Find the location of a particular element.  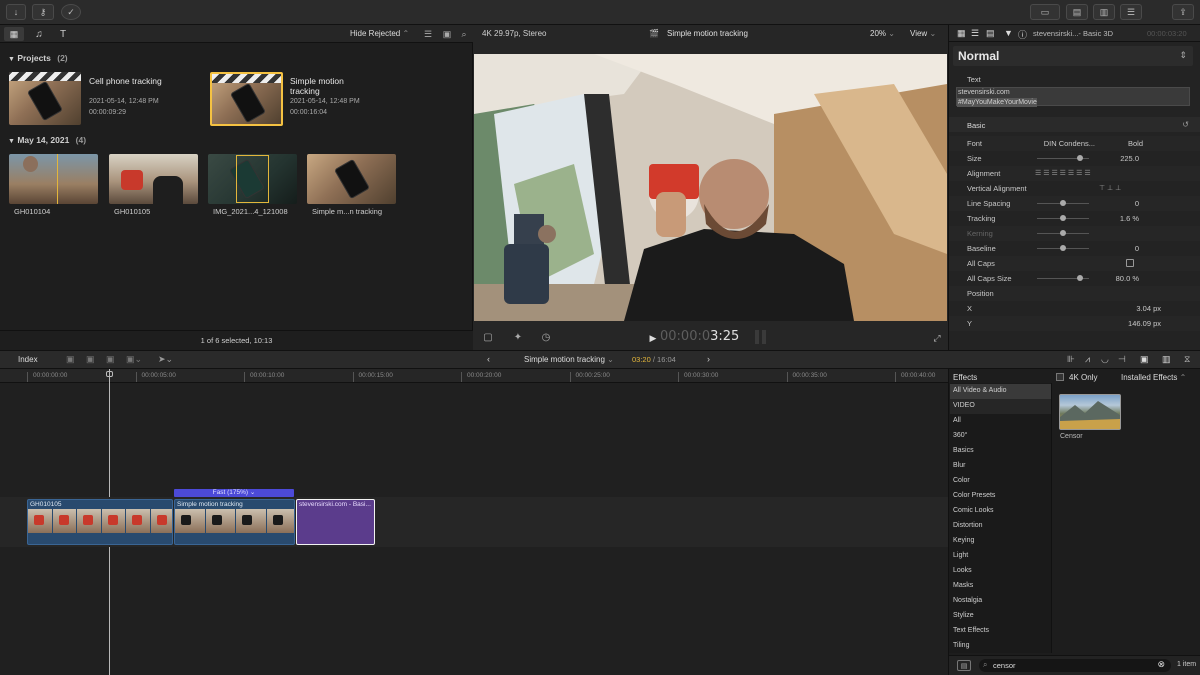

inspector-row: Y 146.09 px is located at coordinates (1074, 323).